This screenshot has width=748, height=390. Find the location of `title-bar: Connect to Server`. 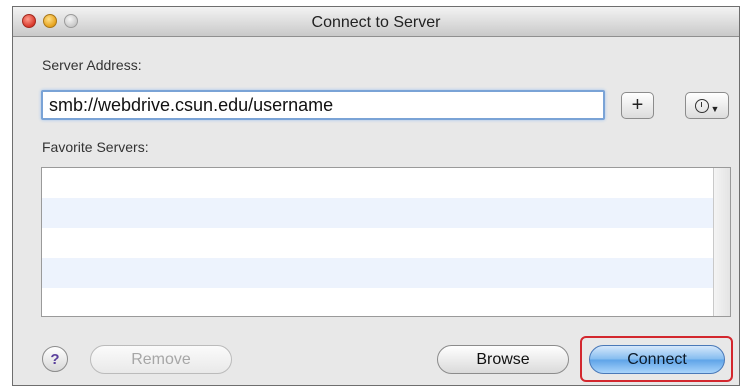

title-bar: Connect to Server is located at coordinates (376, 22).